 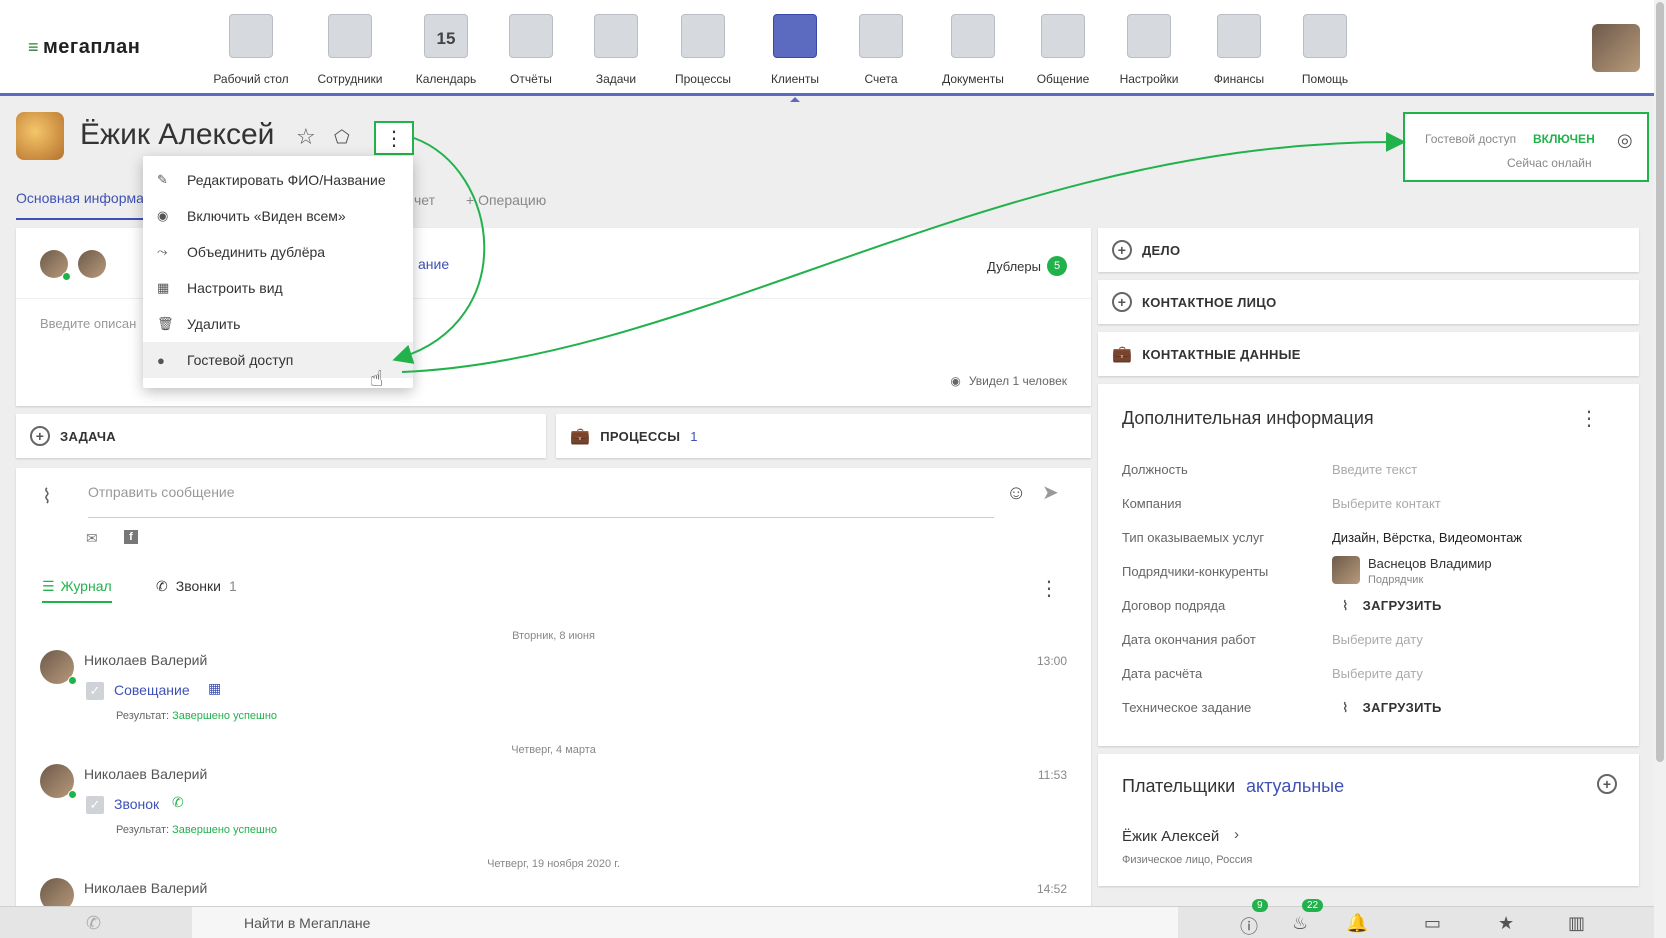 I want to click on more-menu-button: ⋮, so click(x=394, y=138).